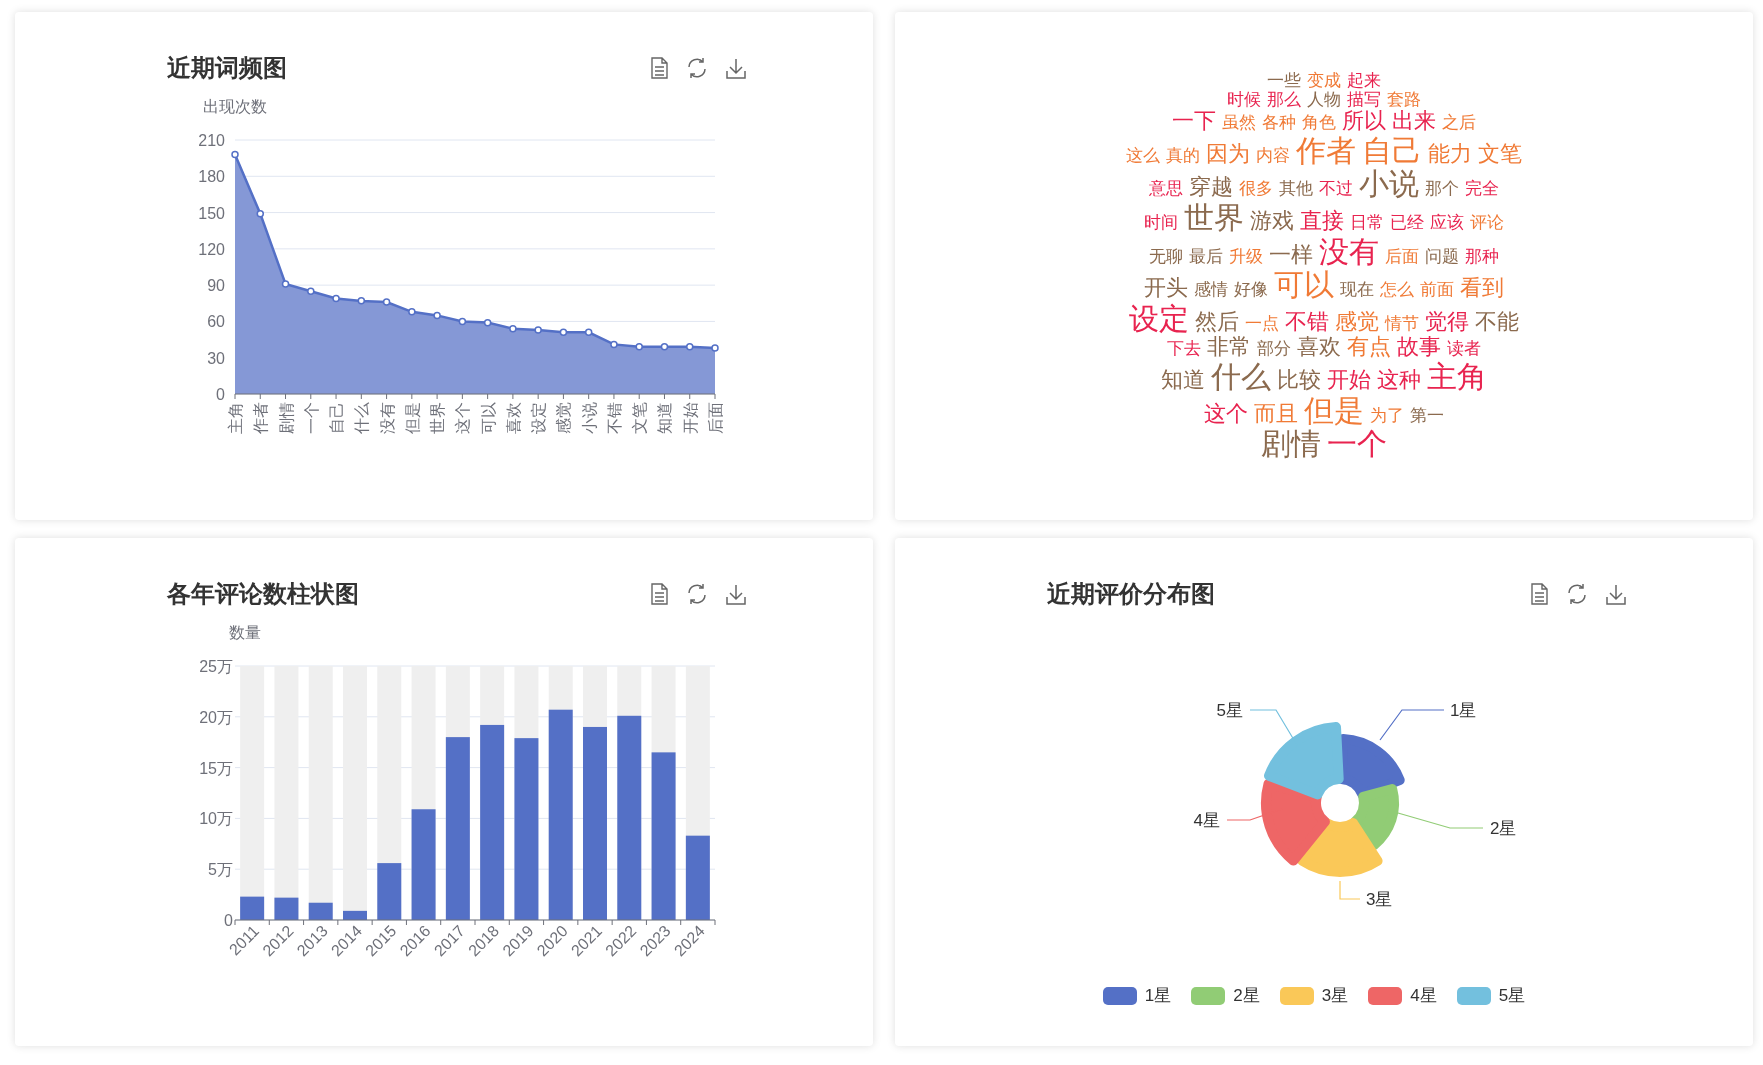 This screenshot has height=1065, width=1763. What do you see at coordinates (1442, 189) in the screenshot?
I see `cloud-word: 那个` at bounding box center [1442, 189].